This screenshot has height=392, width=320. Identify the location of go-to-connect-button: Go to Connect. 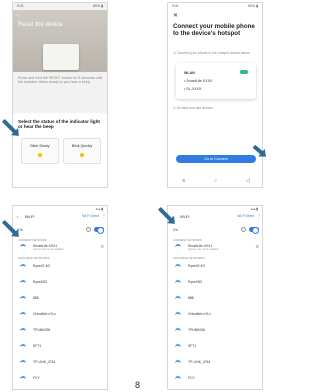
(216, 159).